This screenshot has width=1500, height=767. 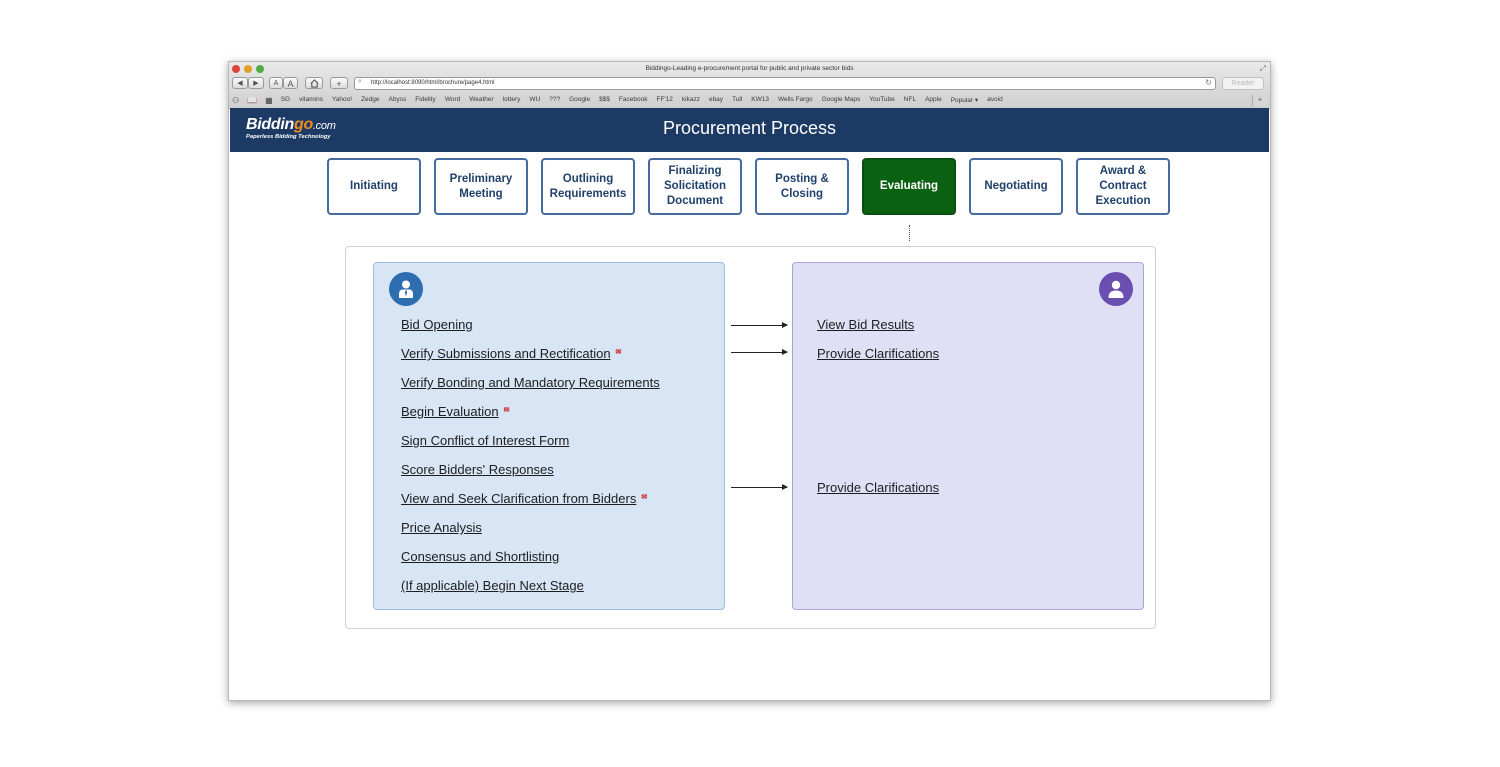 I want to click on step-label: Finalizing Solicitation Document, so click(x=695, y=186).